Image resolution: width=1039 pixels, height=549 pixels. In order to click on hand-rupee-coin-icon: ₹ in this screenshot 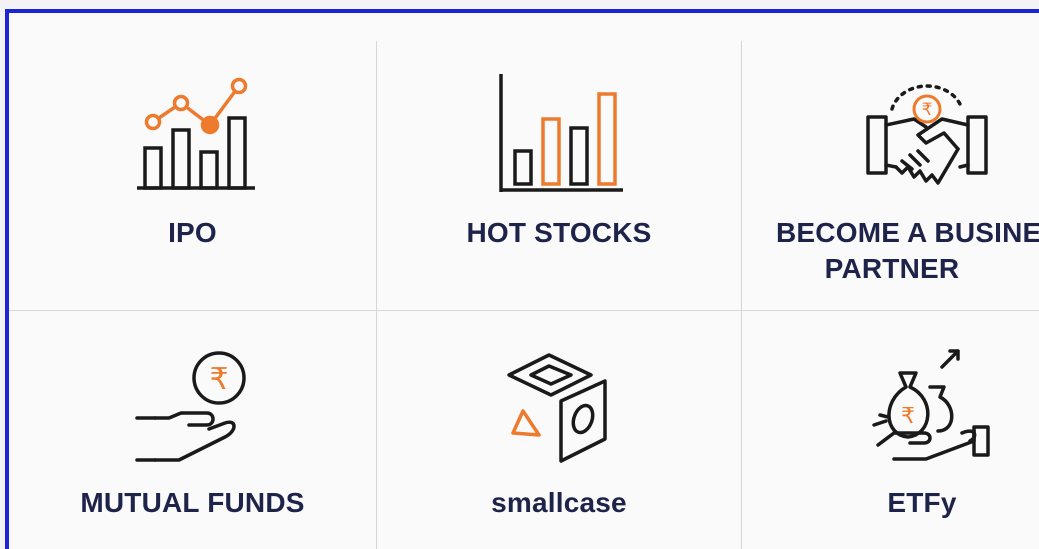, I will do `click(190, 406)`.